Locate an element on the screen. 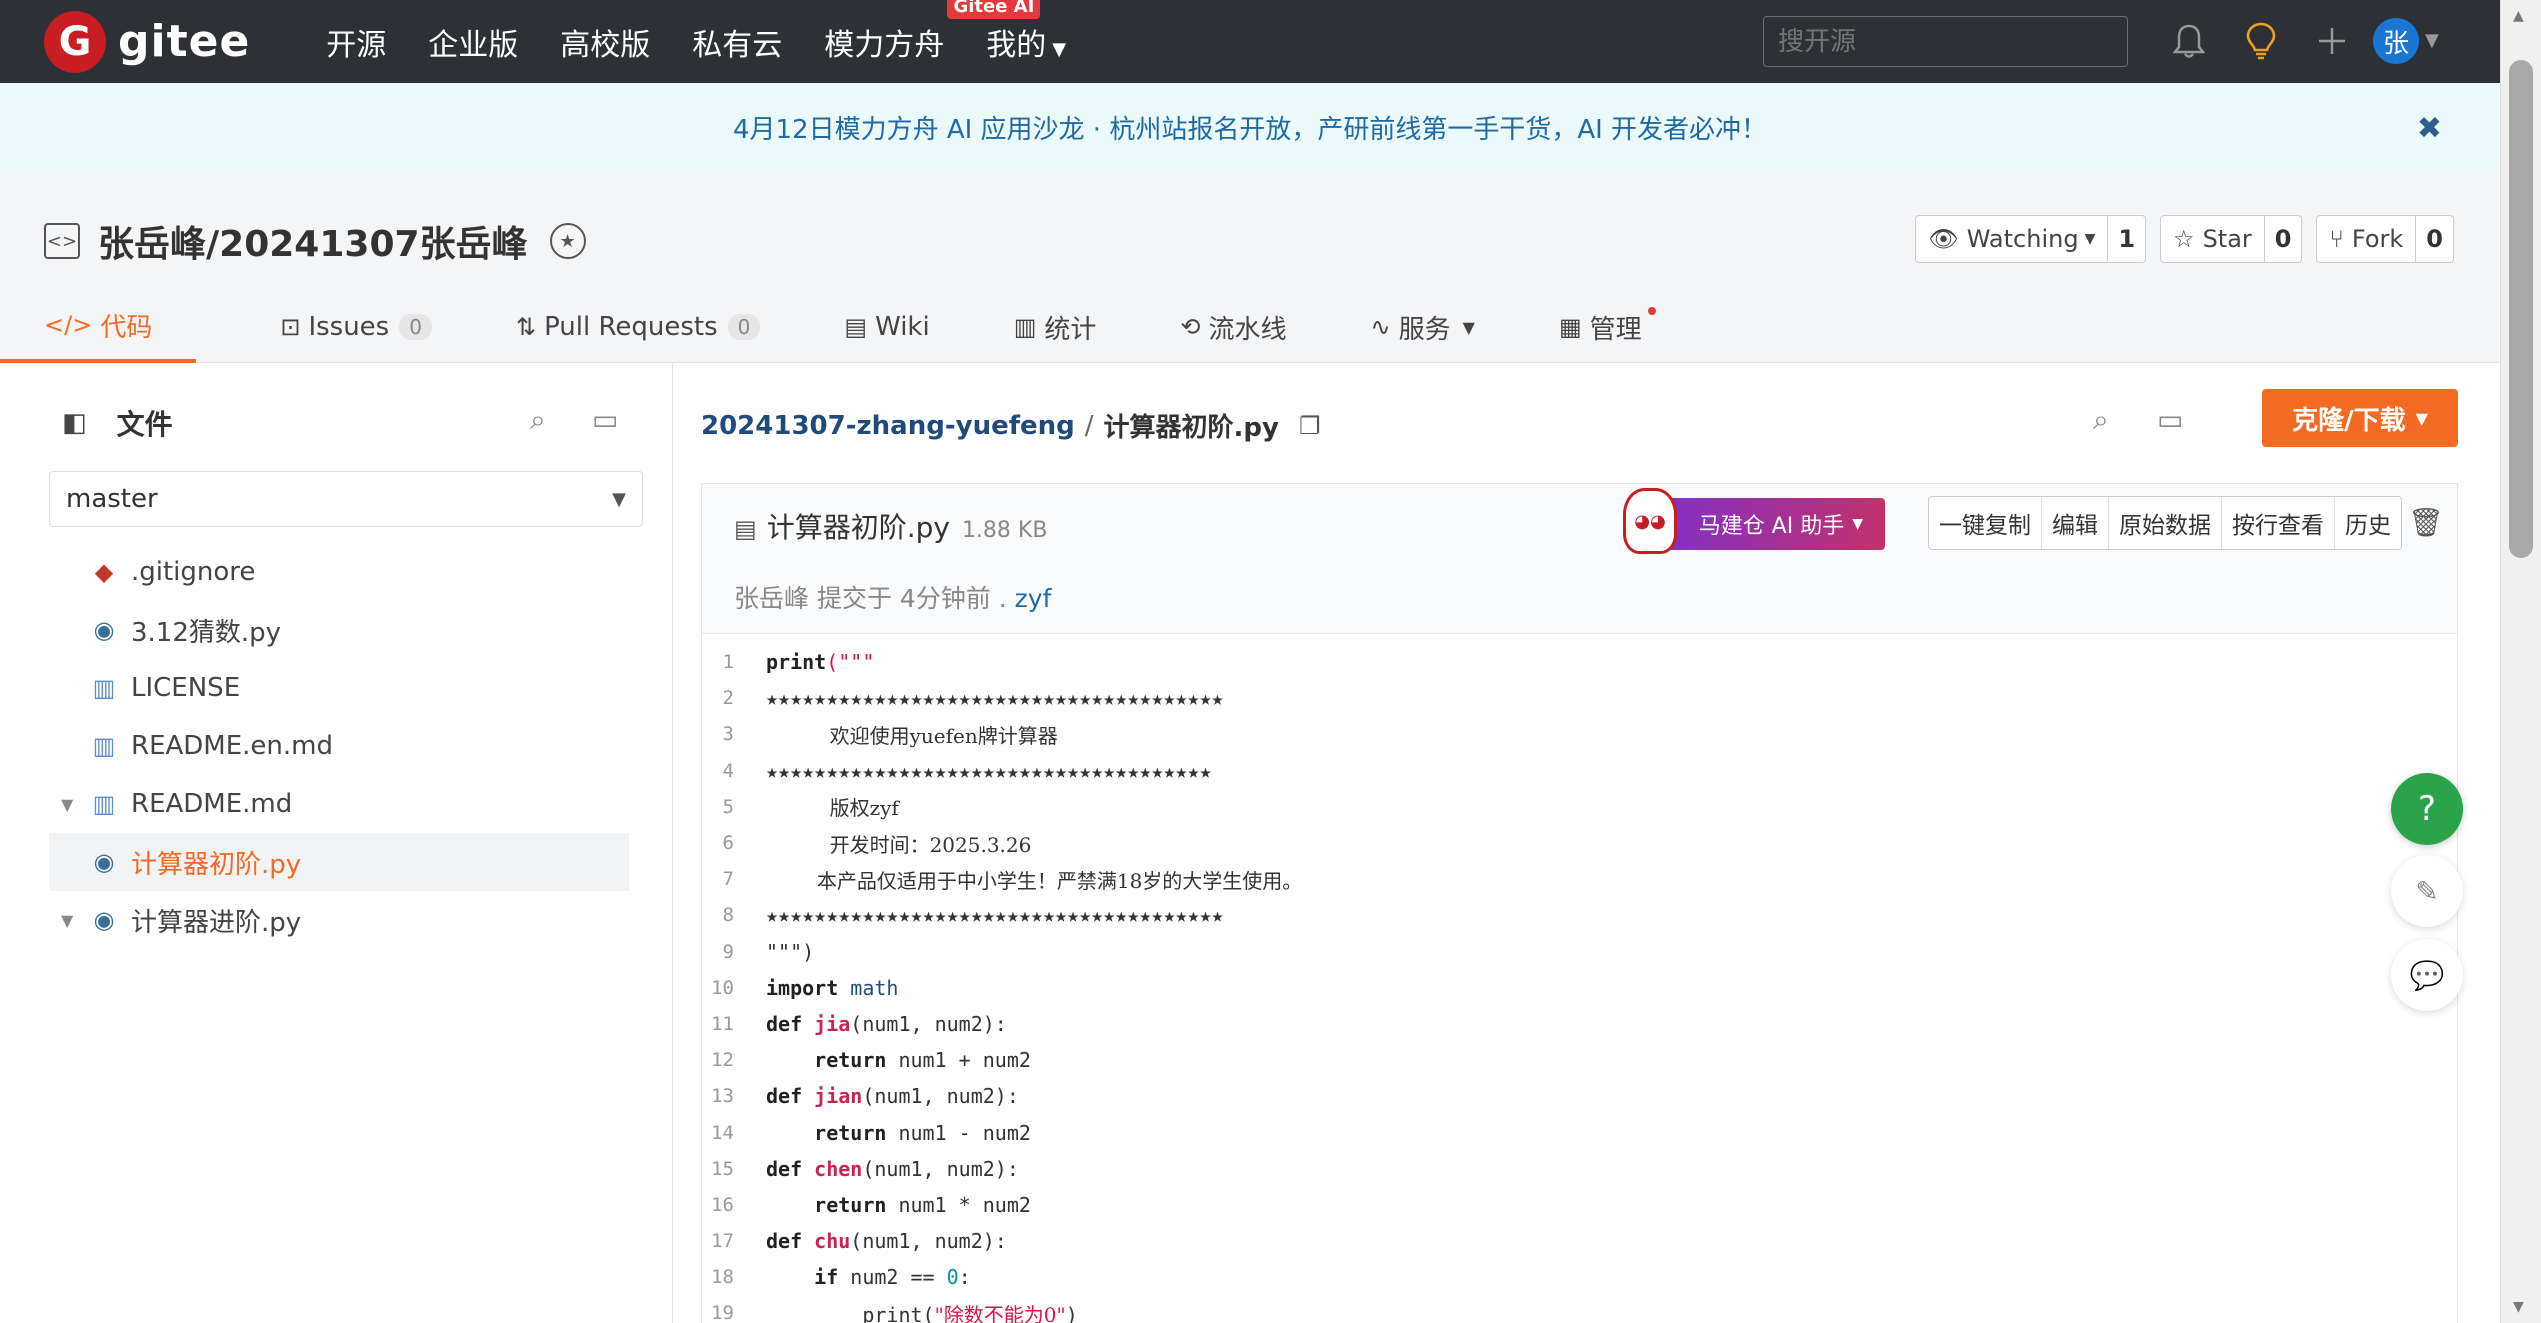 The height and width of the screenshot is (1323, 2541). clone-download-button: 克隆/下载 ▼ is located at coordinates (2360, 418).